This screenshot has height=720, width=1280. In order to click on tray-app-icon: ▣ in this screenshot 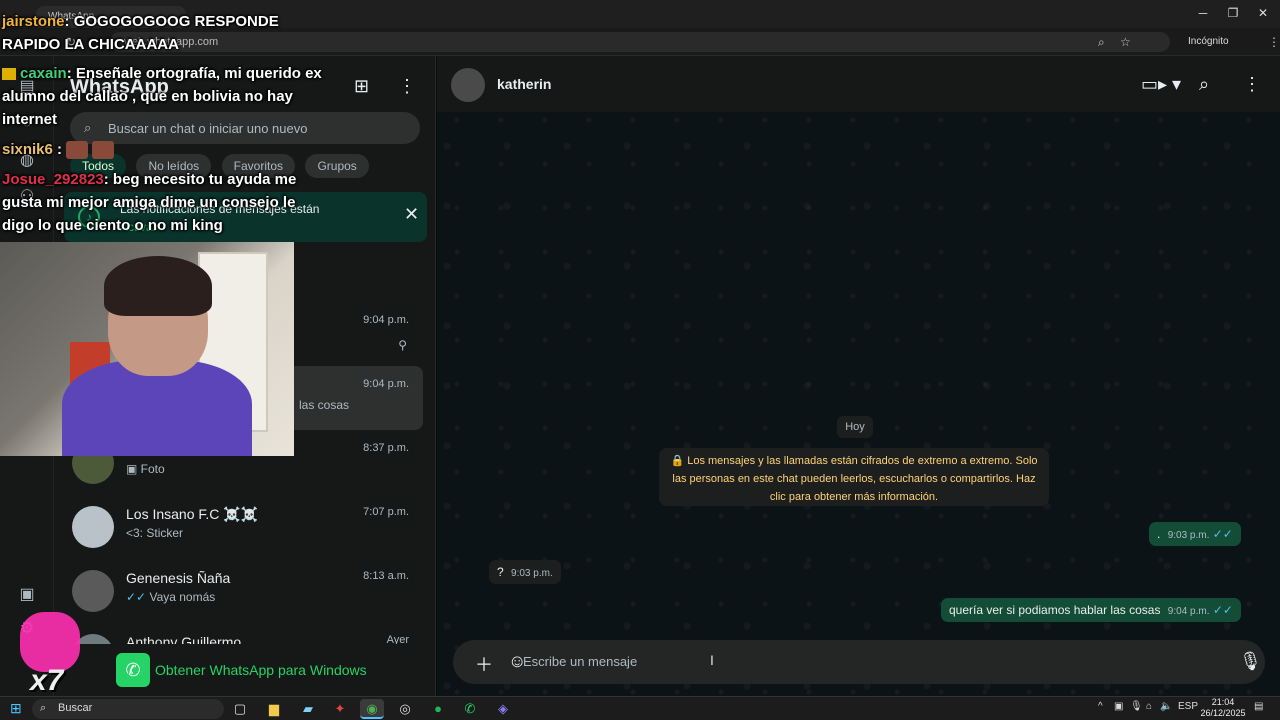, I will do `click(1118, 706)`.